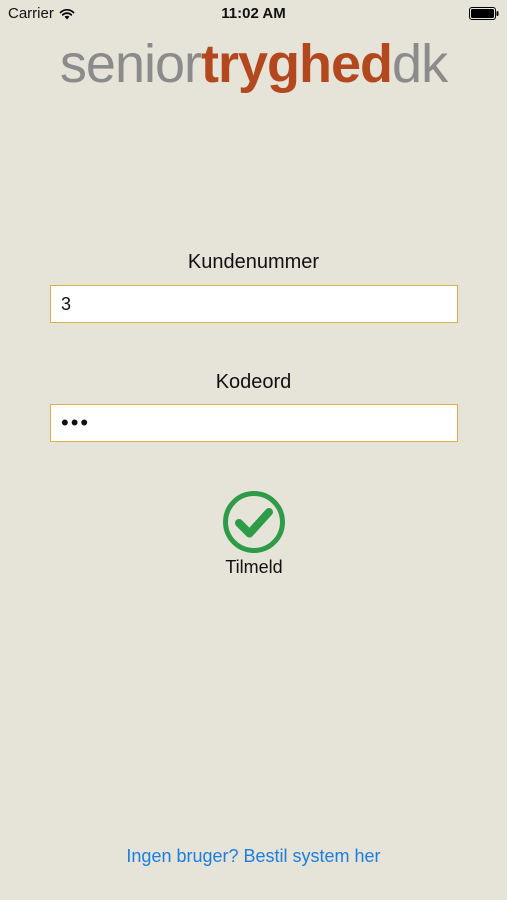 The height and width of the screenshot is (900, 507). I want to click on app-logo: seniortrygheddk, so click(253, 64).